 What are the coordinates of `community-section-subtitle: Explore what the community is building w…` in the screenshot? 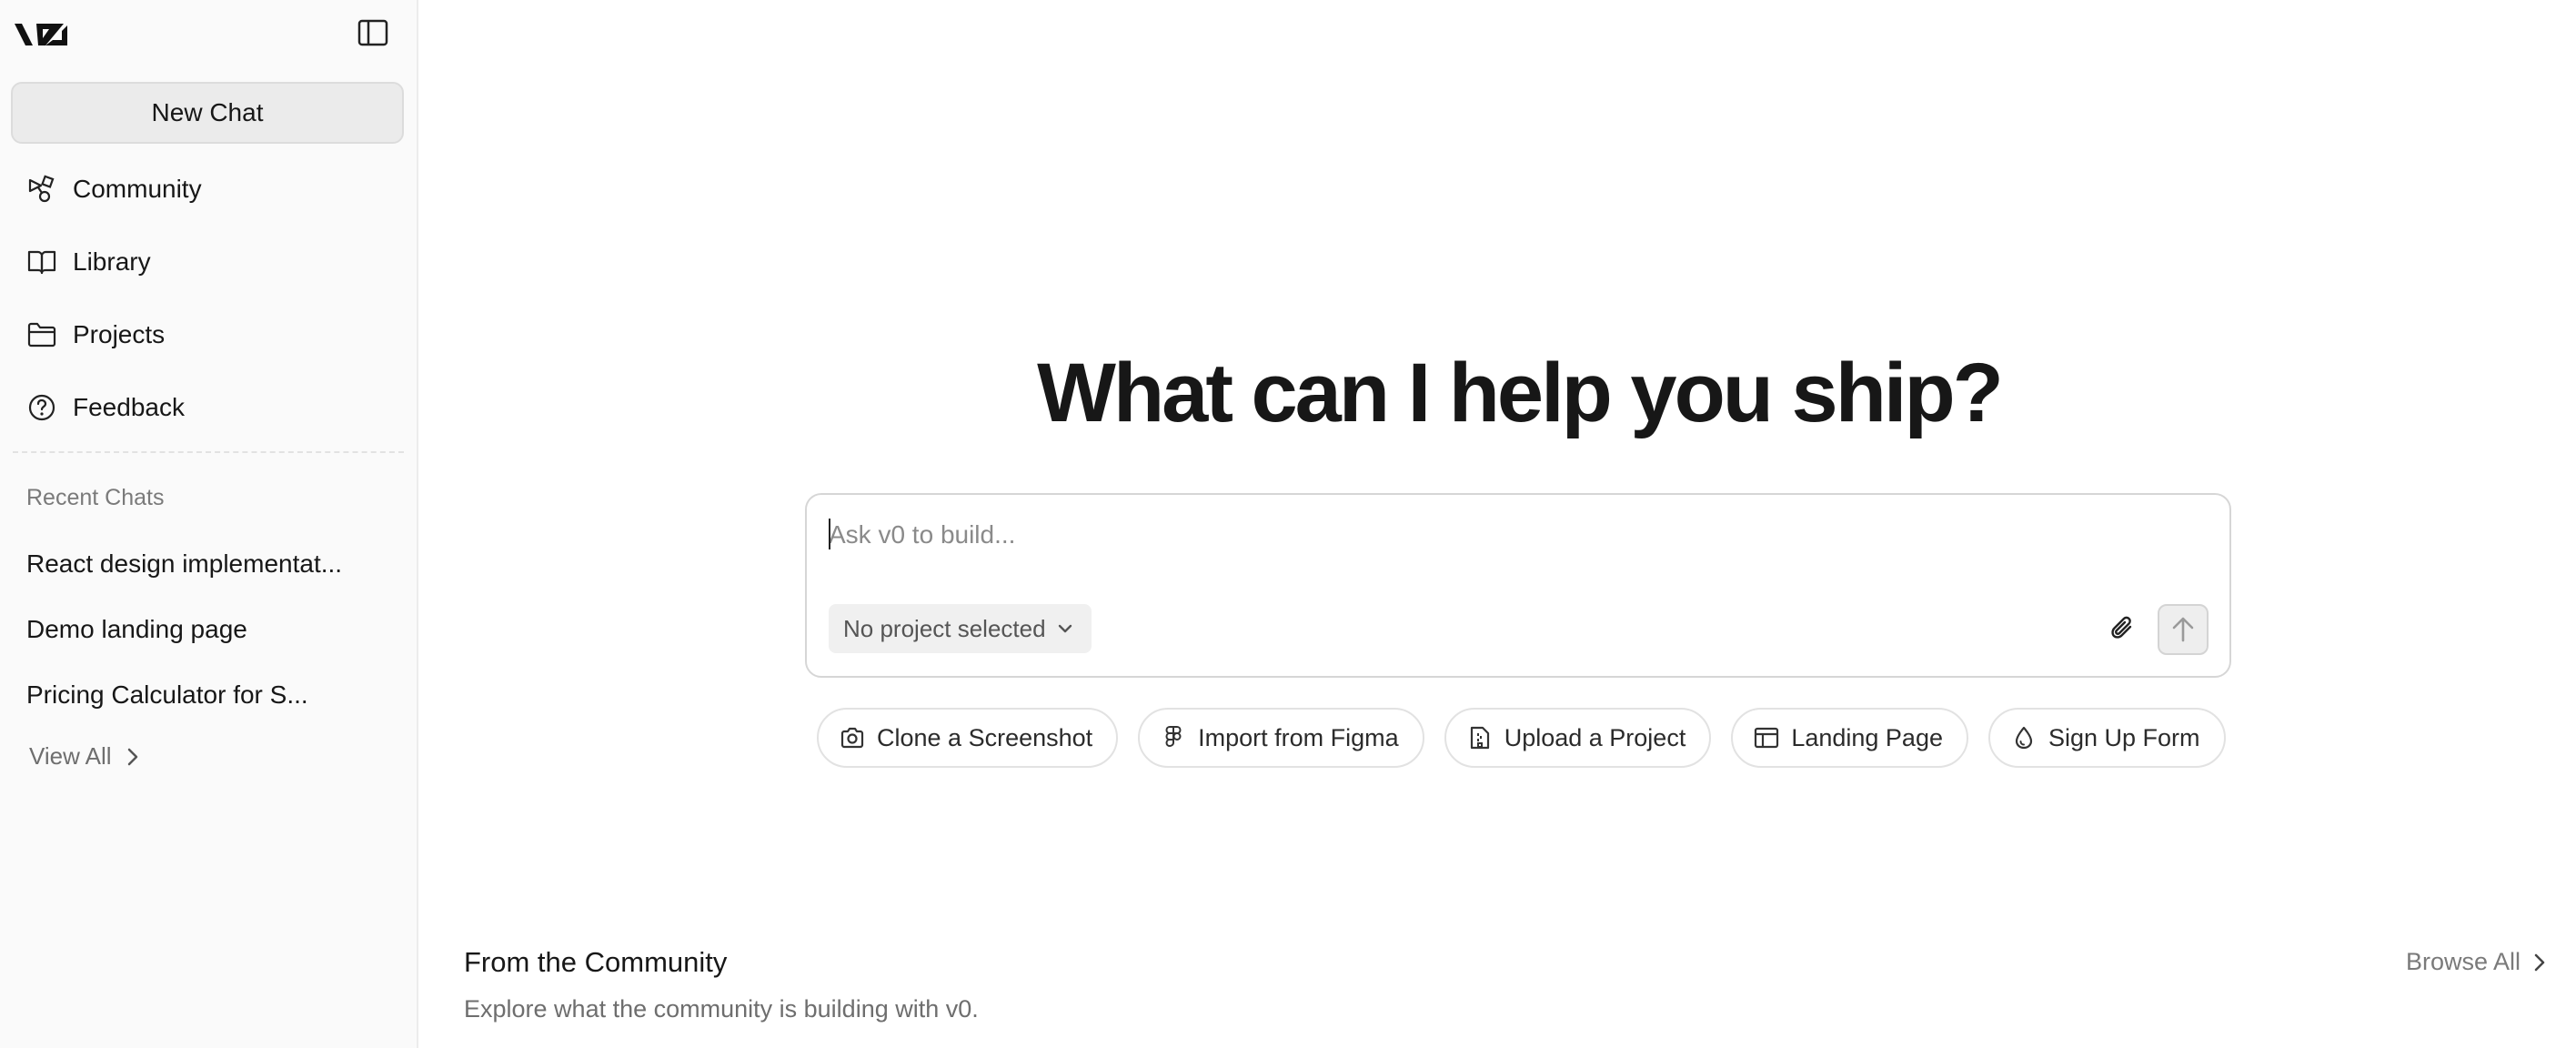 It's located at (721, 1009).